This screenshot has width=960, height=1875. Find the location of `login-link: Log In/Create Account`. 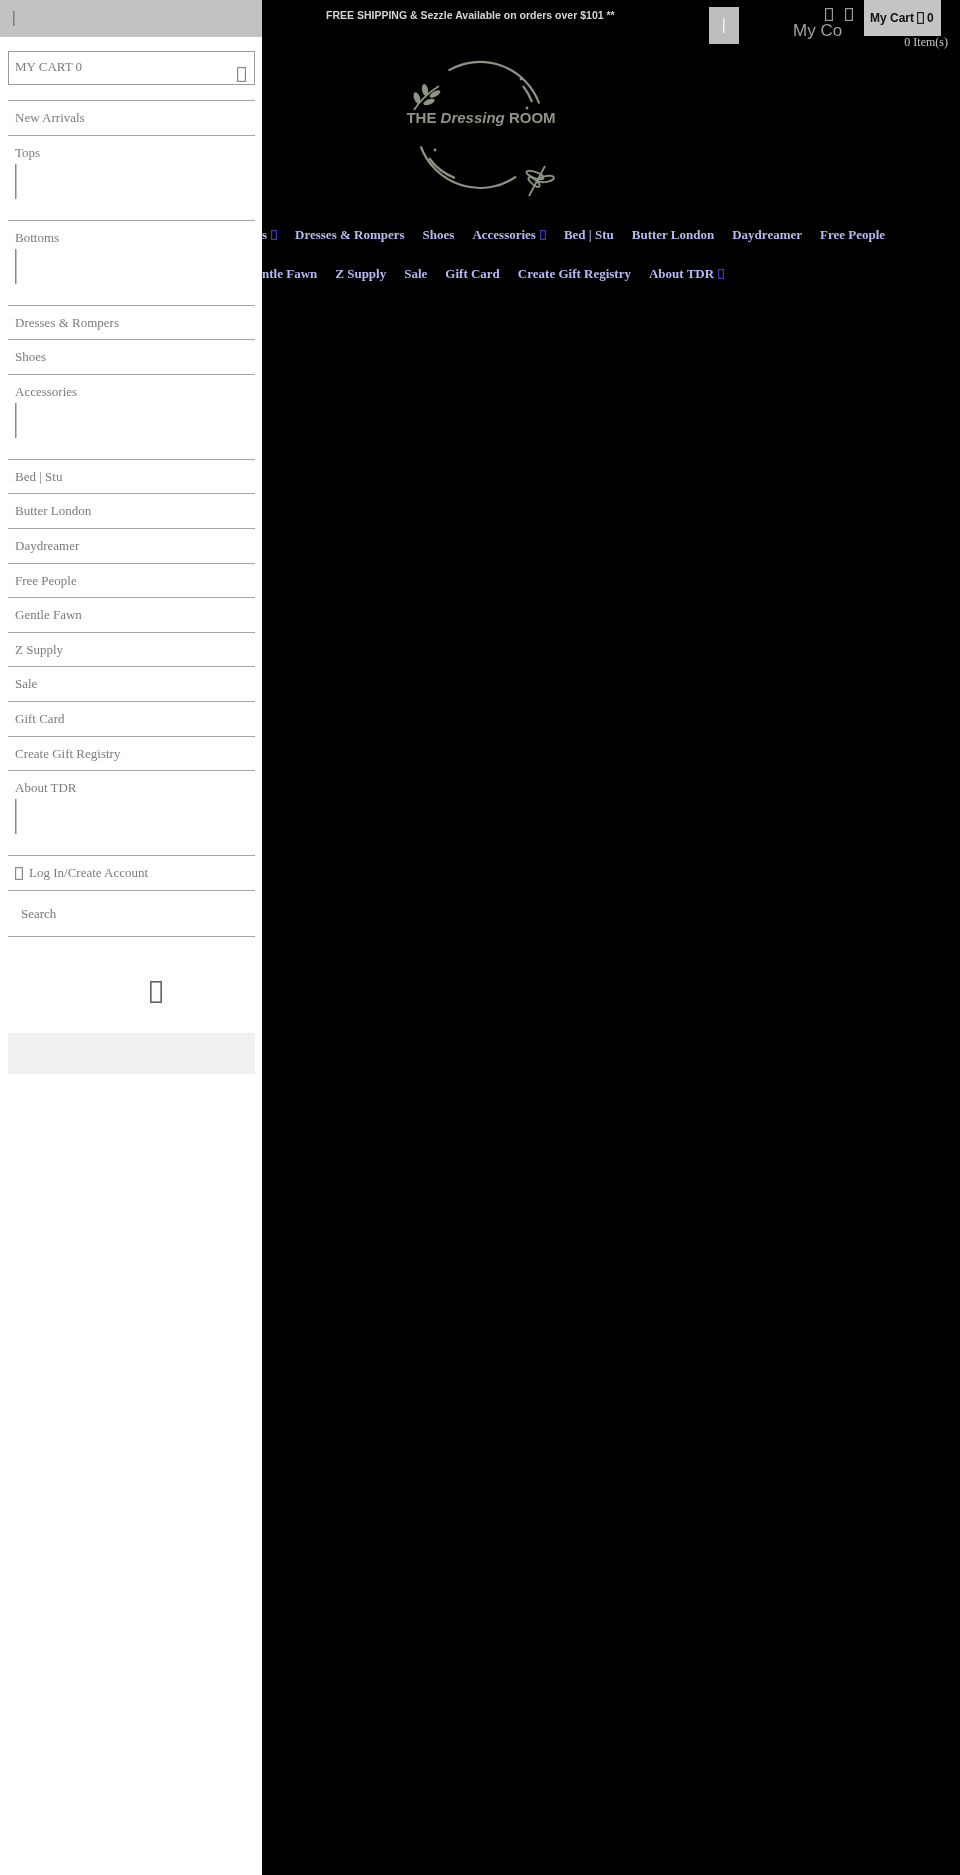

login-link: Log In/Create Account is located at coordinates (82, 873).